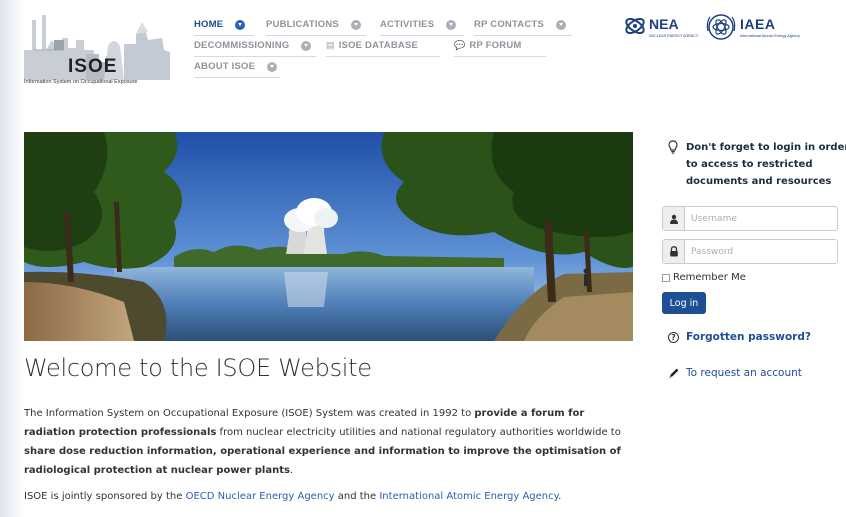  I want to click on username-input, so click(760, 218).